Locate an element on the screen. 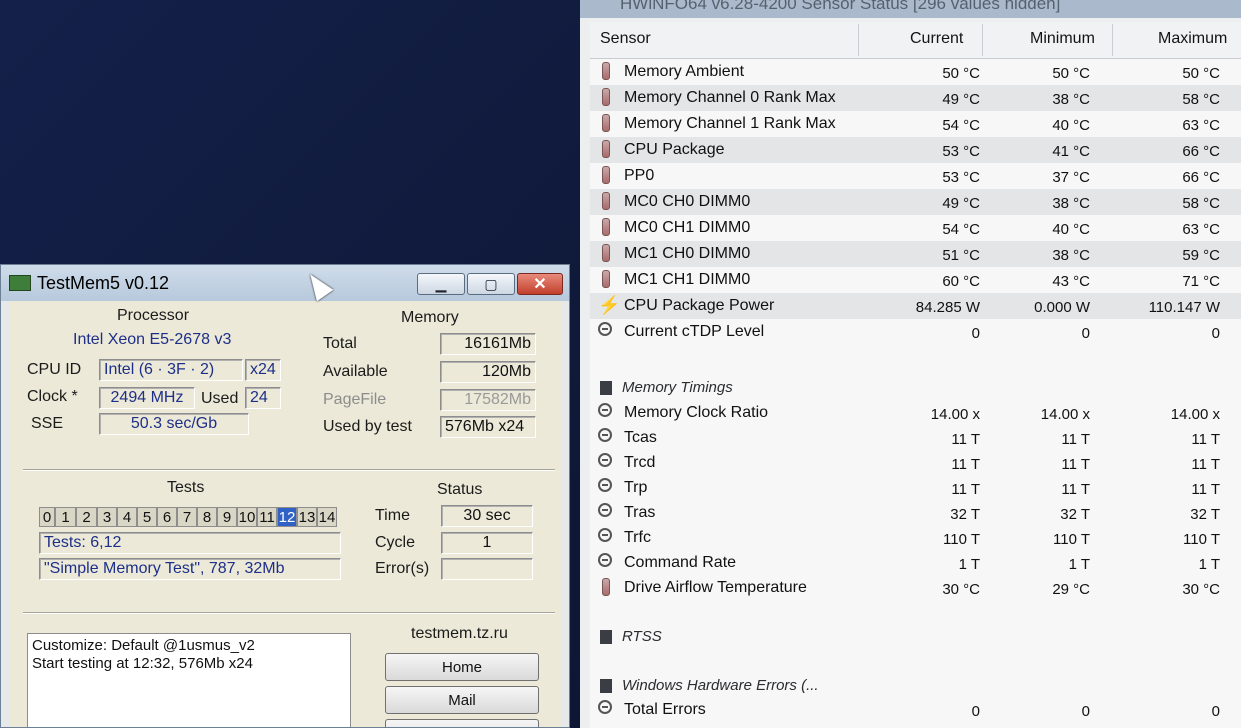  sensor-row: Trfc 110 T 110 T 110 T is located at coordinates (915, 538).